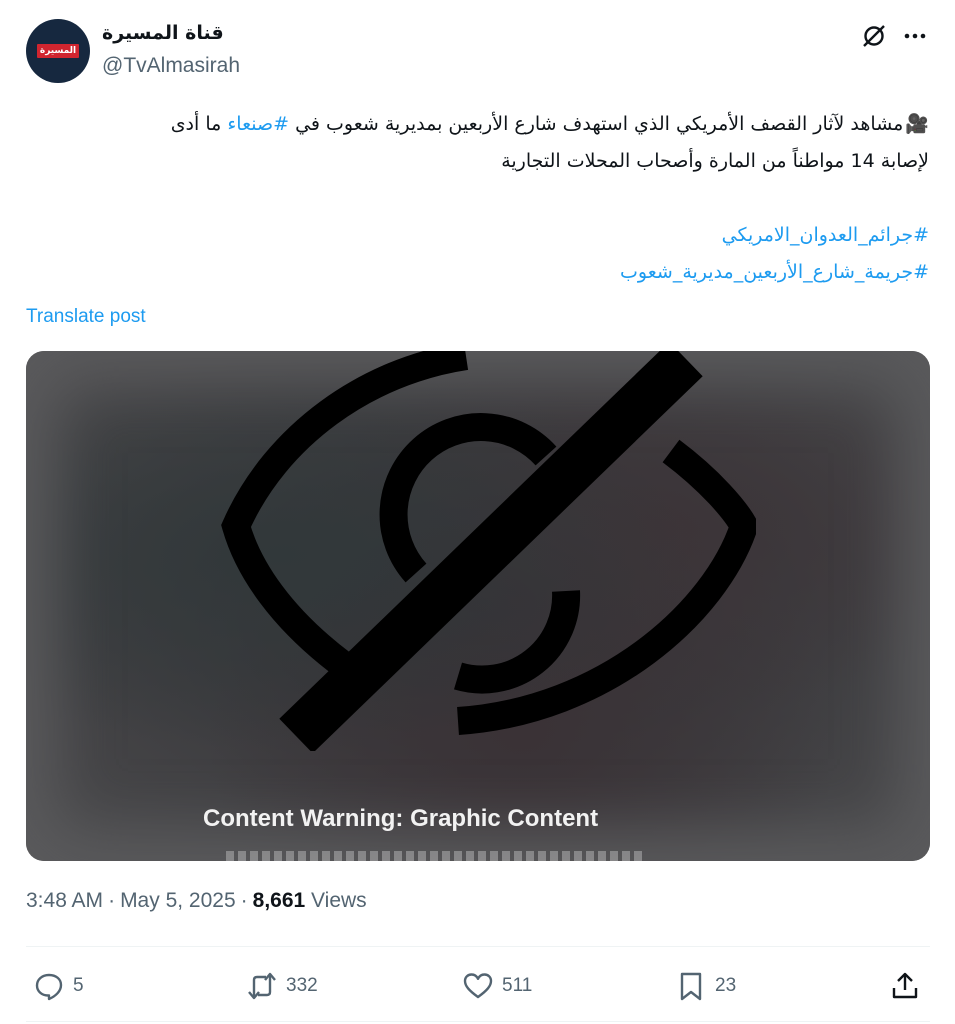  What do you see at coordinates (86, 317) in the screenshot?
I see `translate-post-link: Translate post` at bounding box center [86, 317].